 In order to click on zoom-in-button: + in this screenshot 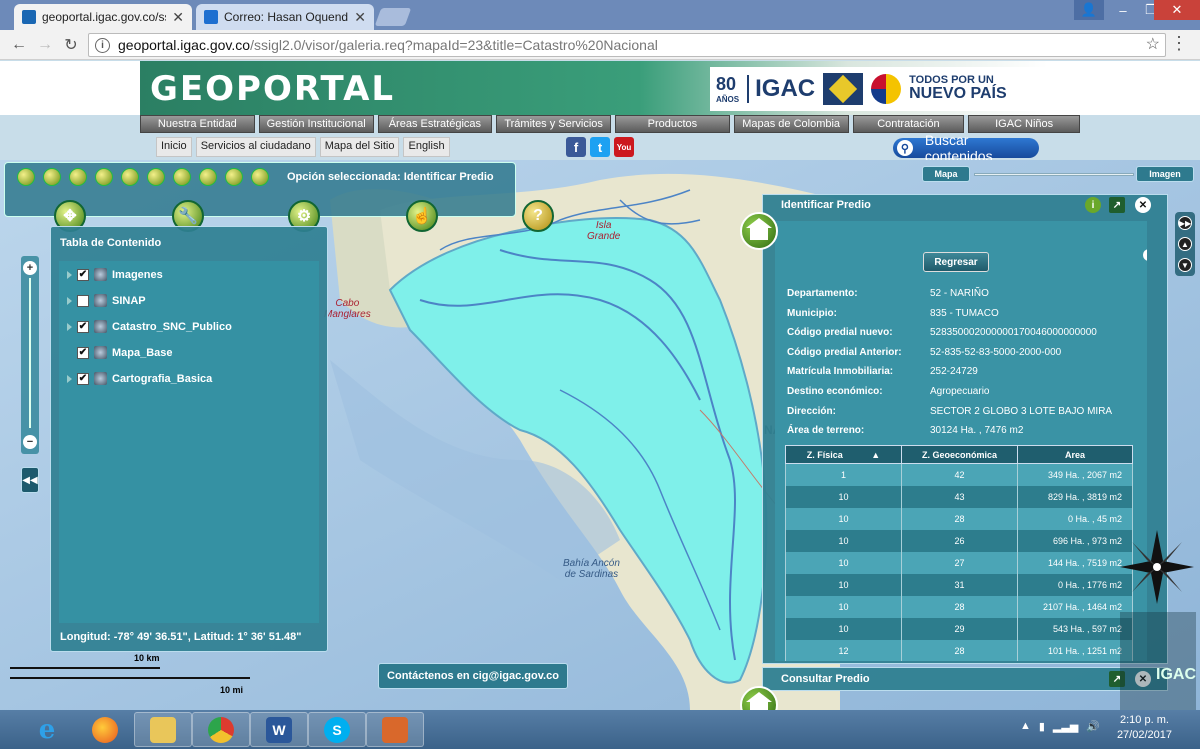, I will do `click(30, 268)`.